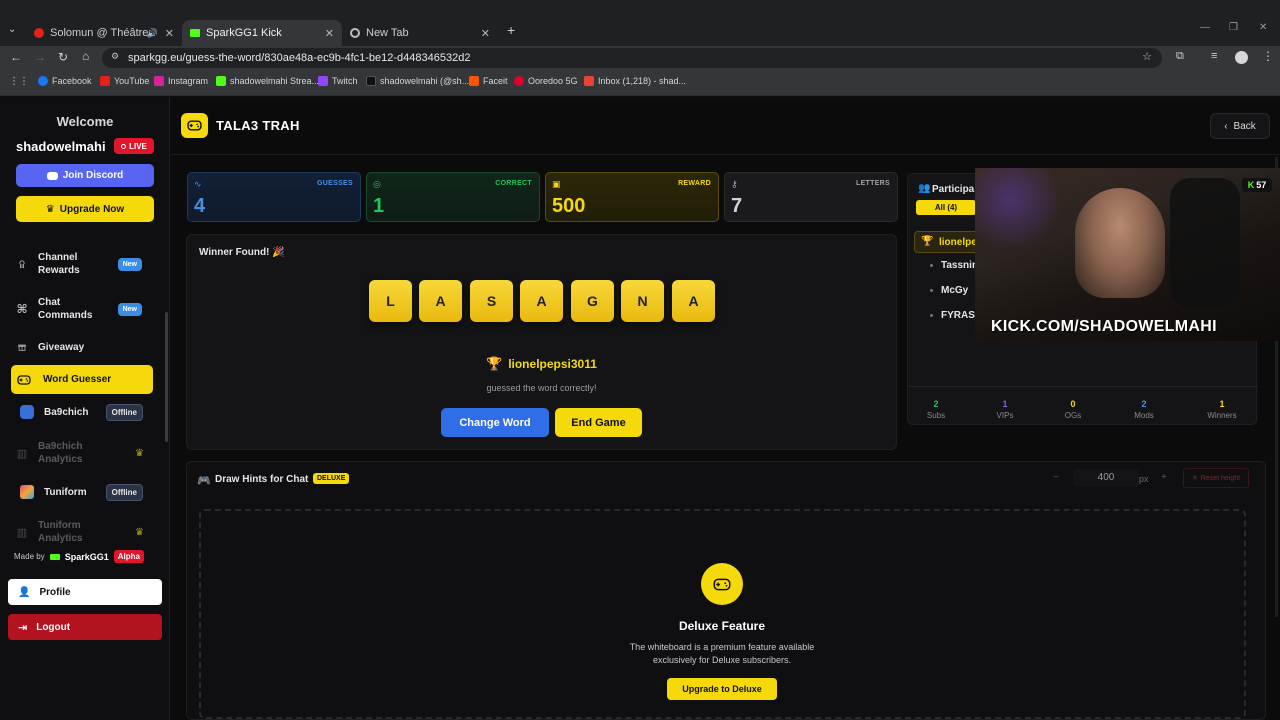 This screenshot has height=720, width=1280. I want to click on ooredoo-icon, so click(519, 81).